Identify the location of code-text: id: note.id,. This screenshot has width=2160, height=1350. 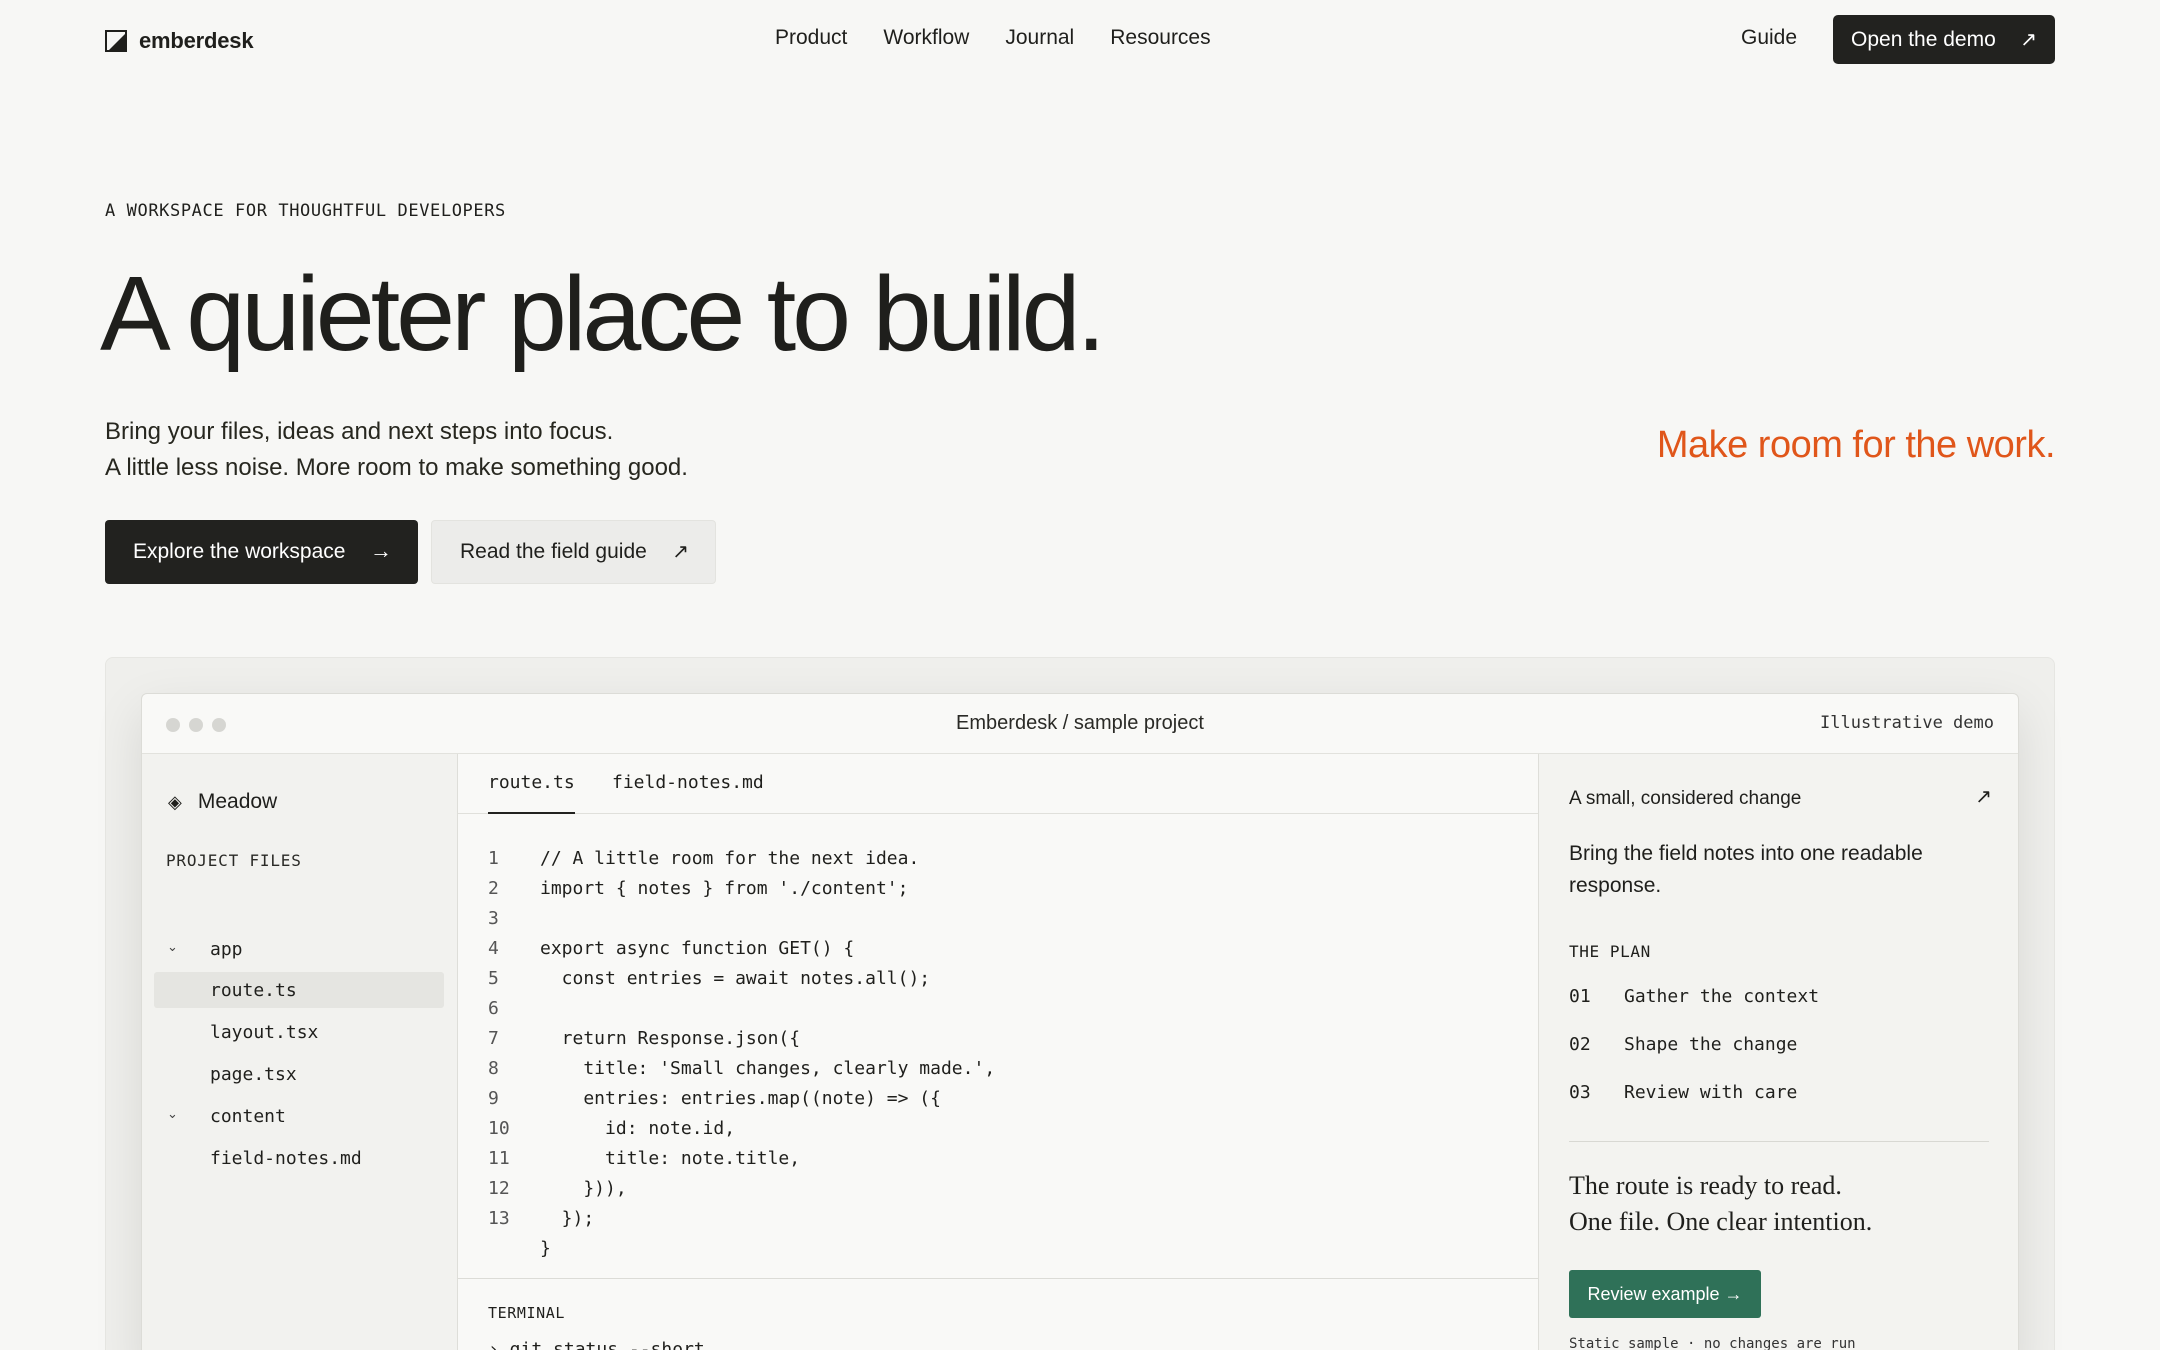
(638, 1128).